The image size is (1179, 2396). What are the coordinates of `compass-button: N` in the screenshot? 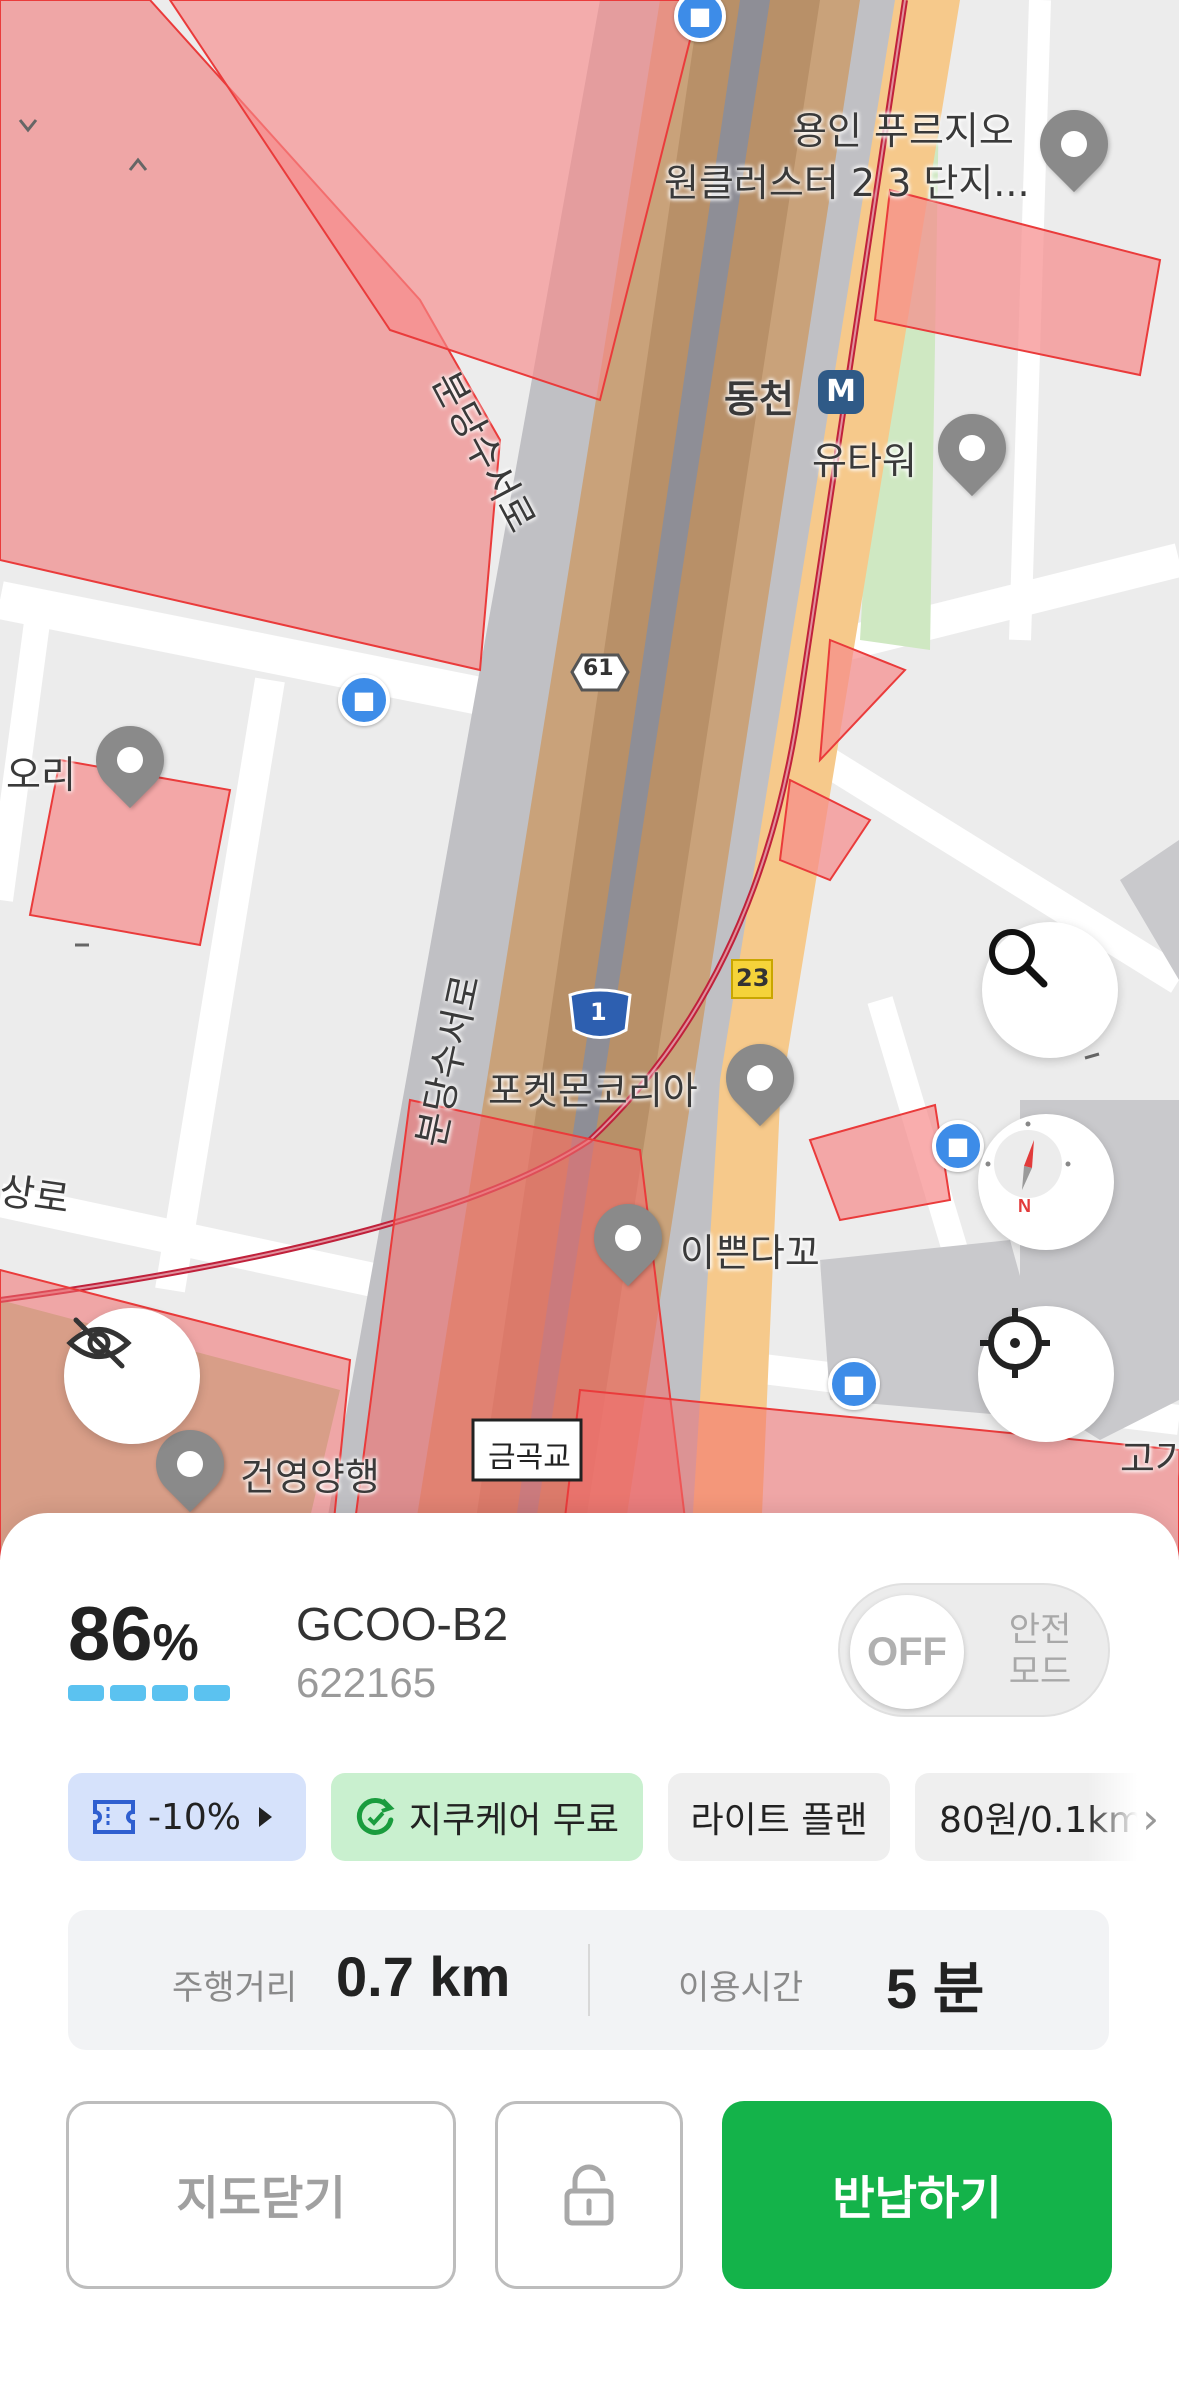 It's located at (1046, 1182).